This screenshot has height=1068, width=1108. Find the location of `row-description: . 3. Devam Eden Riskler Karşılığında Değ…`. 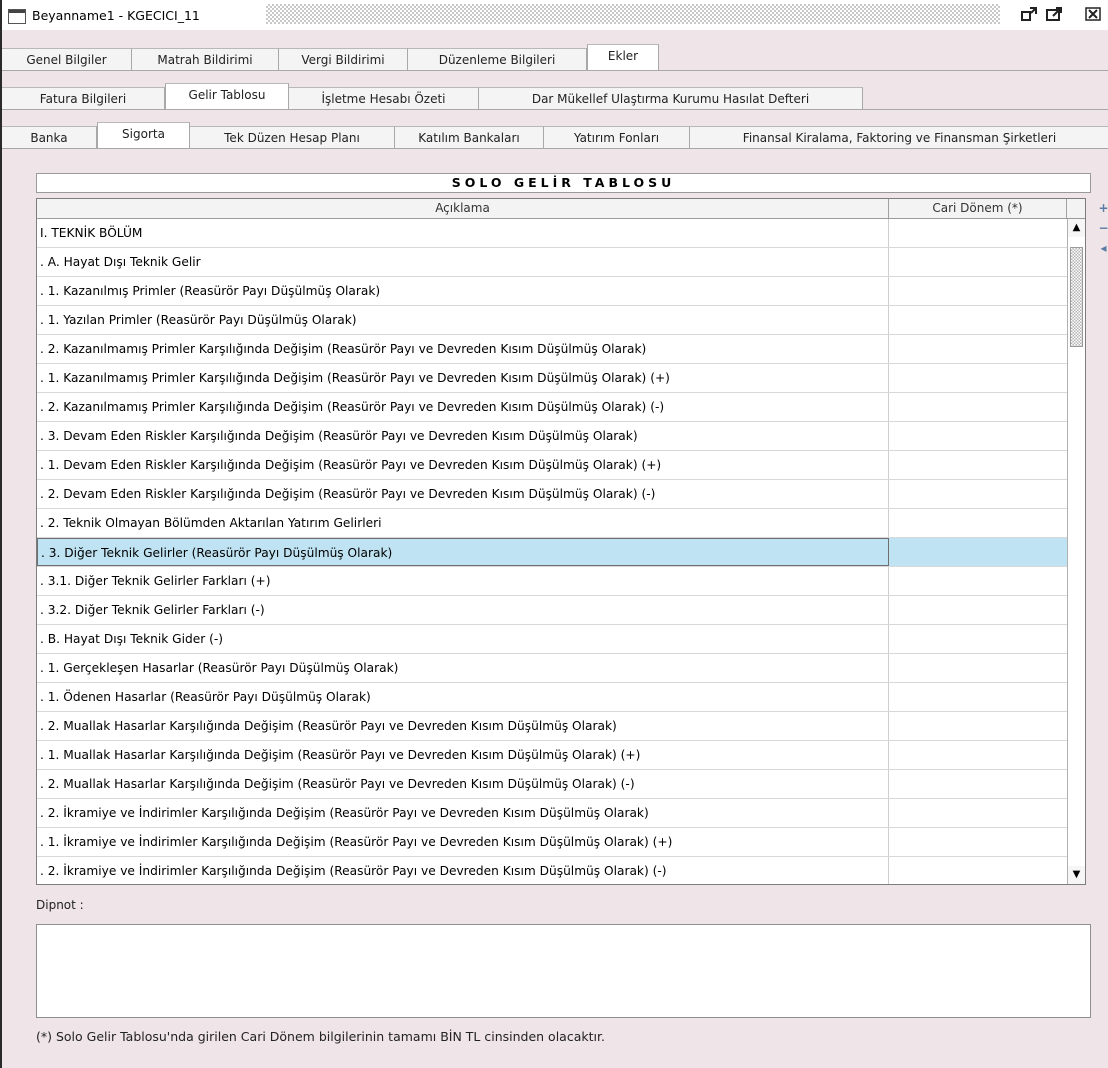

row-description: . 3. Devam Eden Riskler Karşılığında Değ… is located at coordinates (463, 436).